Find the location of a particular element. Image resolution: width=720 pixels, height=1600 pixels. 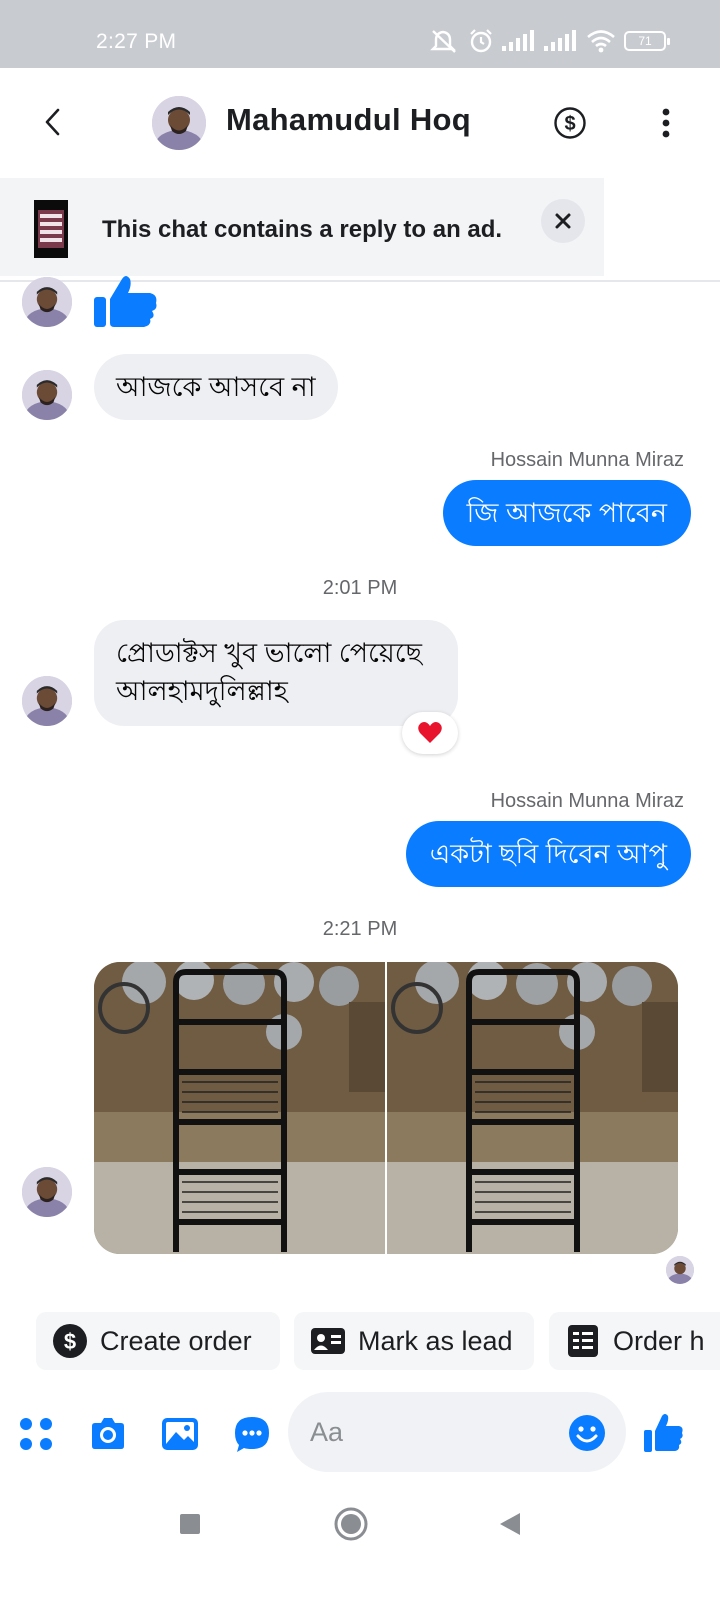

document-list-icon is located at coordinates (583, 1341).